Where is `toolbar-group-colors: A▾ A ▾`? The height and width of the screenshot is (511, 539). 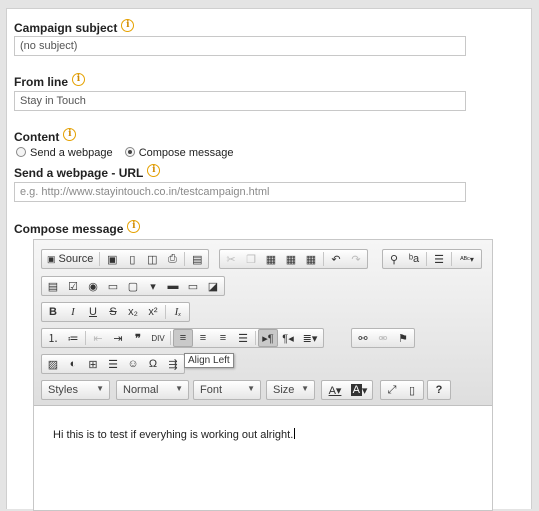
toolbar-group-colors: A▾ A ▾ is located at coordinates (347, 390).